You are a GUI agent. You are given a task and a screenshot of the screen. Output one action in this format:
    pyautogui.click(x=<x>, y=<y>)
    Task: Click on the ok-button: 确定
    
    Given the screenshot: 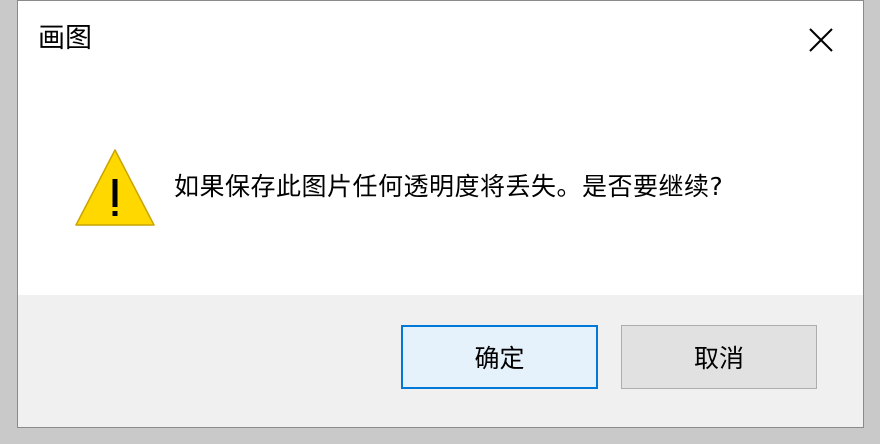 What is the action you would take?
    pyautogui.click(x=499, y=357)
    